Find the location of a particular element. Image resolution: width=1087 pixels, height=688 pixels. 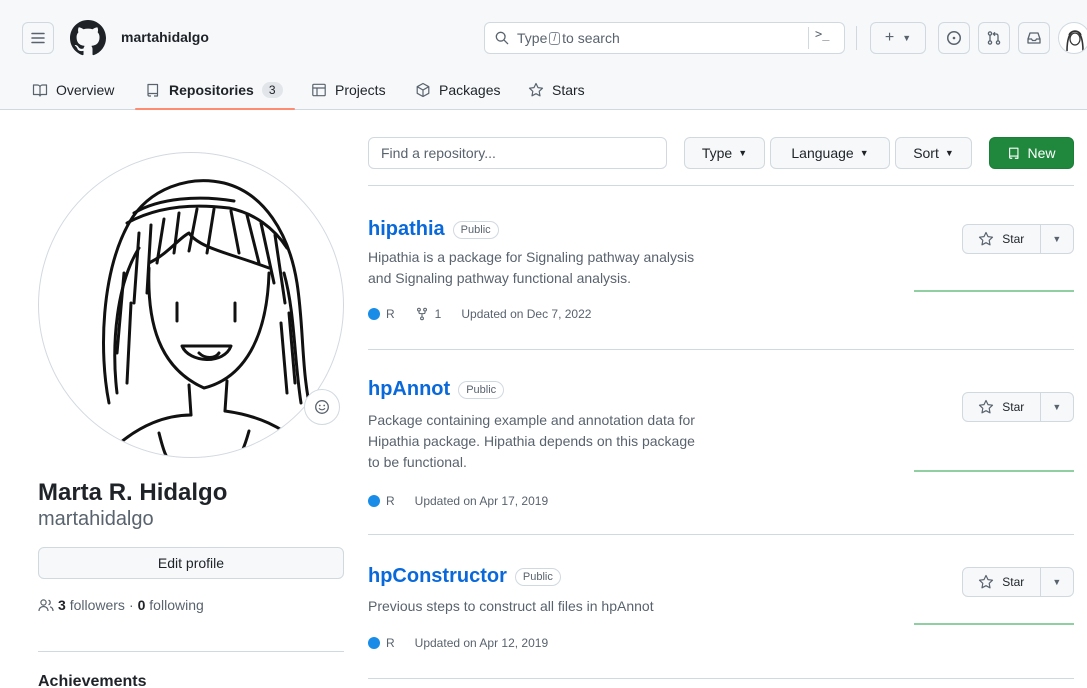

tab-packages: Packages is located at coordinates (457, 90).